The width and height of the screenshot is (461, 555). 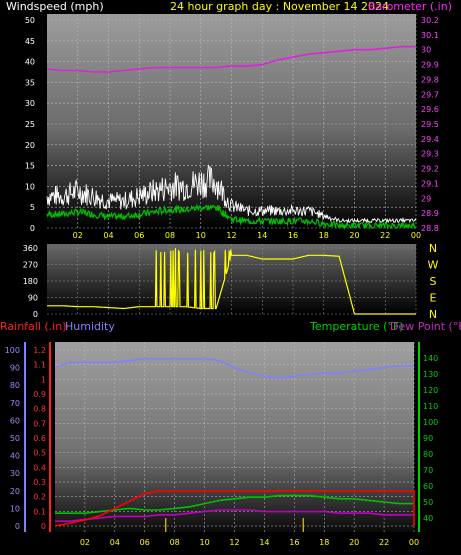 What do you see at coordinates (425, 326) in the screenshot?
I see `dewpoint-title: Dew Point (°F)` at bounding box center [425, 326].